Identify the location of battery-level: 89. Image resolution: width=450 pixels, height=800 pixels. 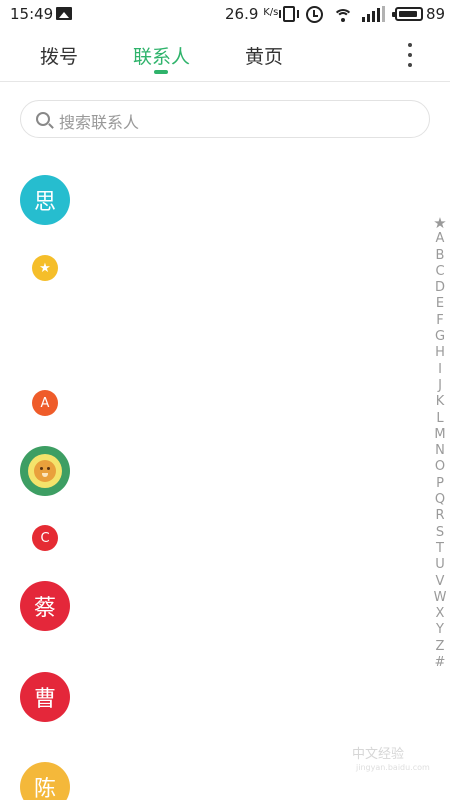
(436, 14).